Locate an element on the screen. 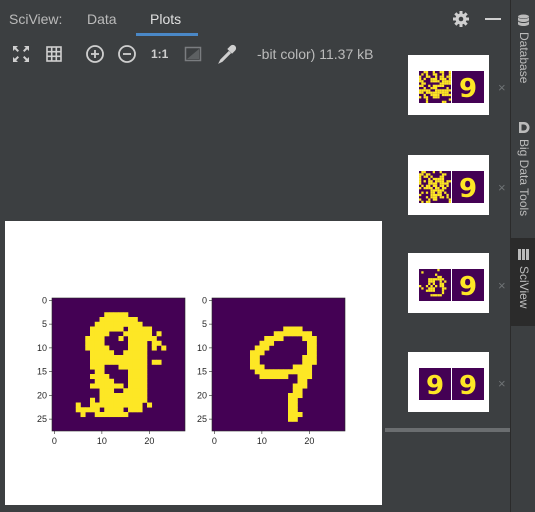 The image size is (535, 512). minimize-button is located at coordinates (494, 19).